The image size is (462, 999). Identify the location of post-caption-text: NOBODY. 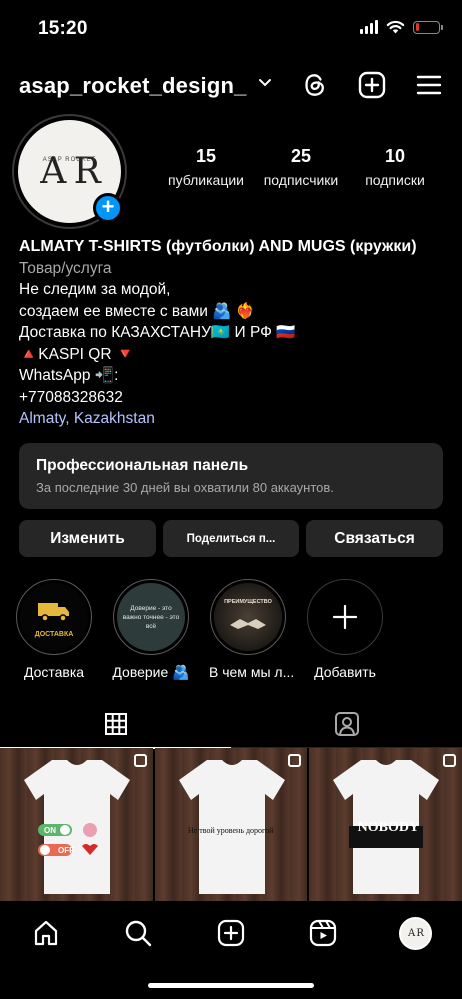
(388, 827).